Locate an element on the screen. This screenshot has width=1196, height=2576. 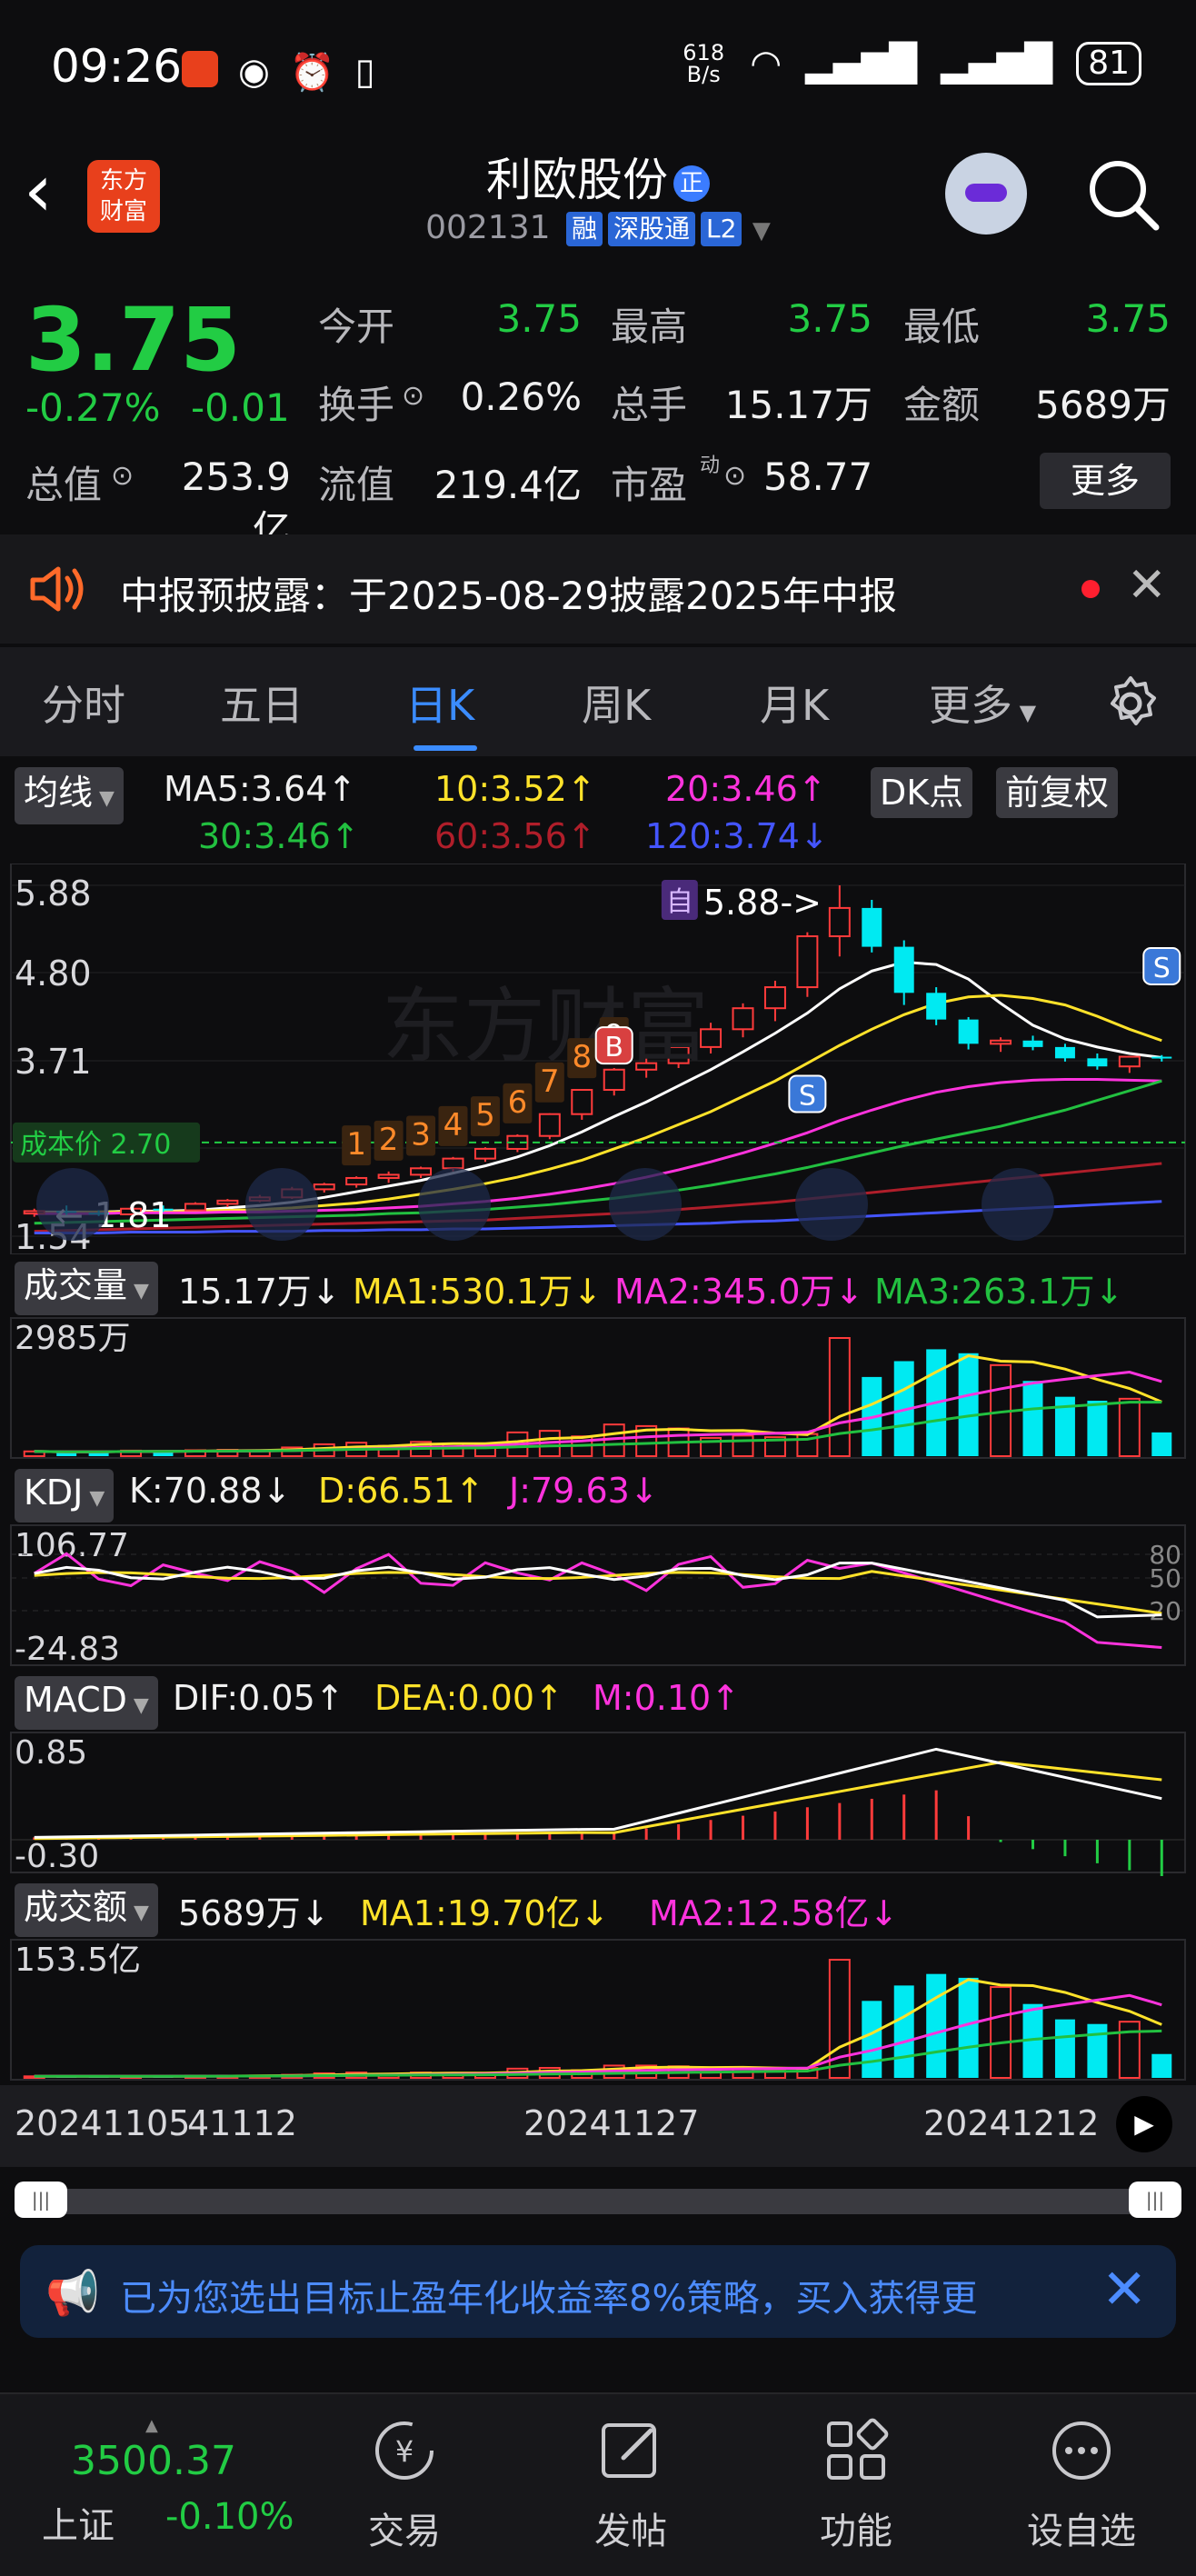
volume-ma2: MA2:345.0万↓ is located at coordinates (739, 1292).